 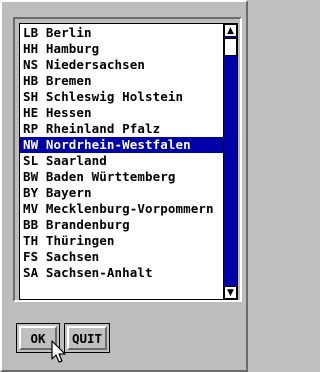 I want to click on list-item-name: Nordrhein-Westfalen, so click(x=118, y=144).